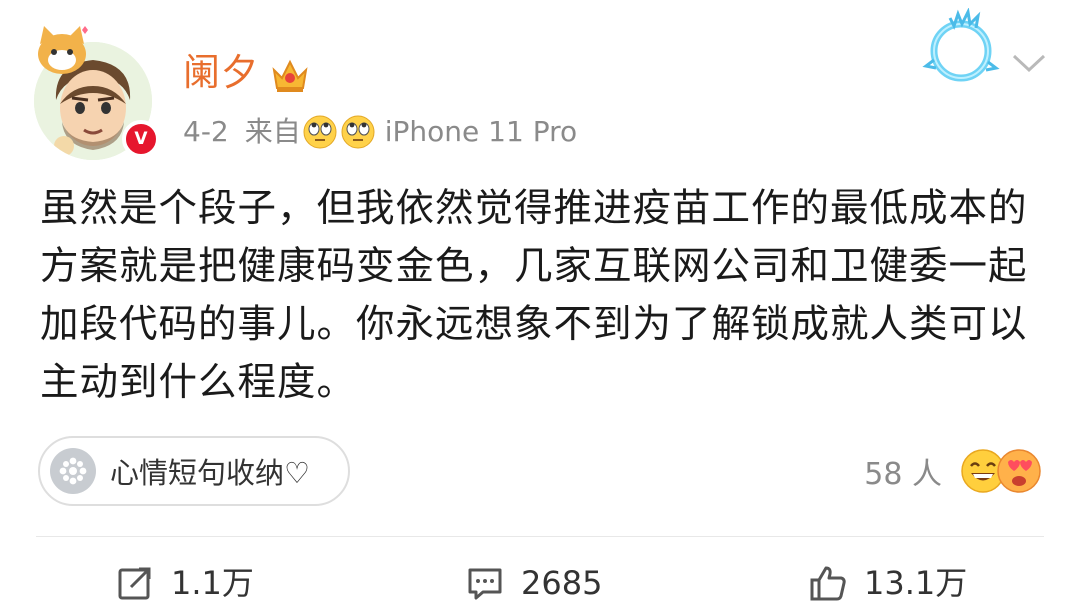 The image size is (1080, 610). Describe the element at coordinates (221, 73) in the screenshot. I see `username: 阑夕` at that location.